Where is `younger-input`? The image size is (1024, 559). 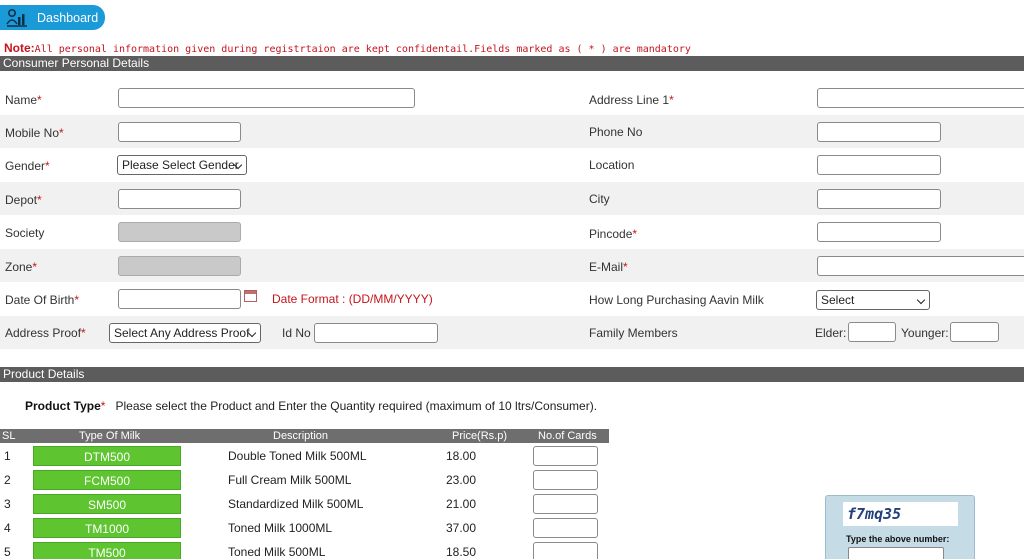
younger-input is located at coordinates (974, 332).